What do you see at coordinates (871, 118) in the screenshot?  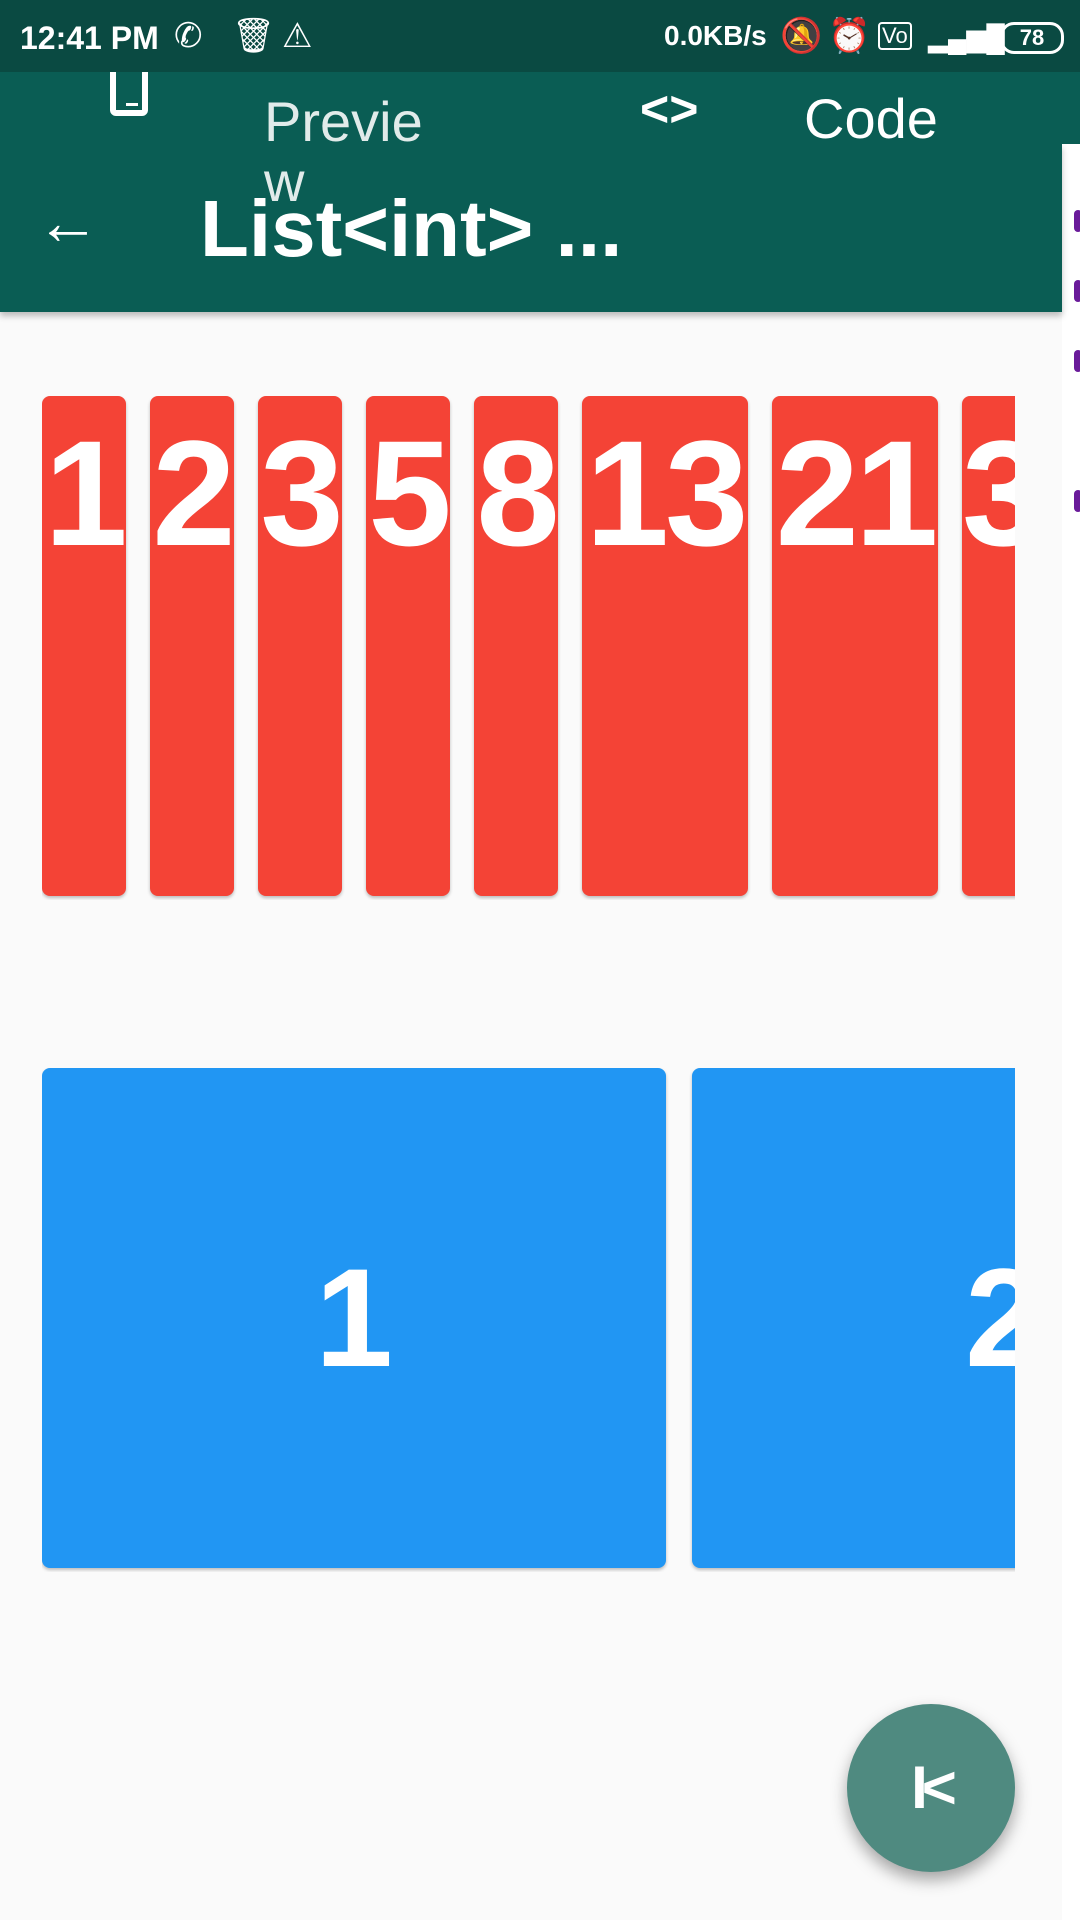 I see `tab-code-label: Code` at bounding box center [871, 118].